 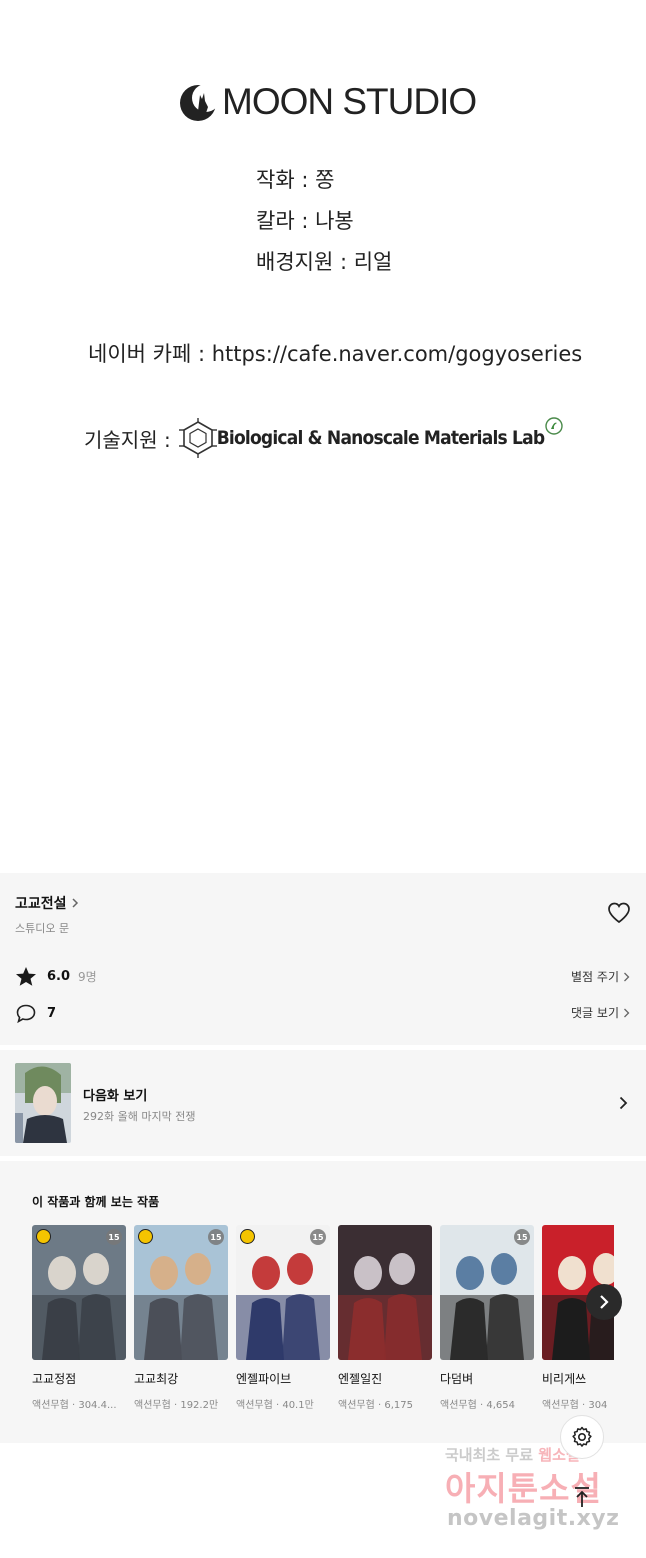 What do you see at coordinates (564, 1379) in the screenshot?
I see `recommendation-title: 비리게쓰` at bounding box center [564, 1379].